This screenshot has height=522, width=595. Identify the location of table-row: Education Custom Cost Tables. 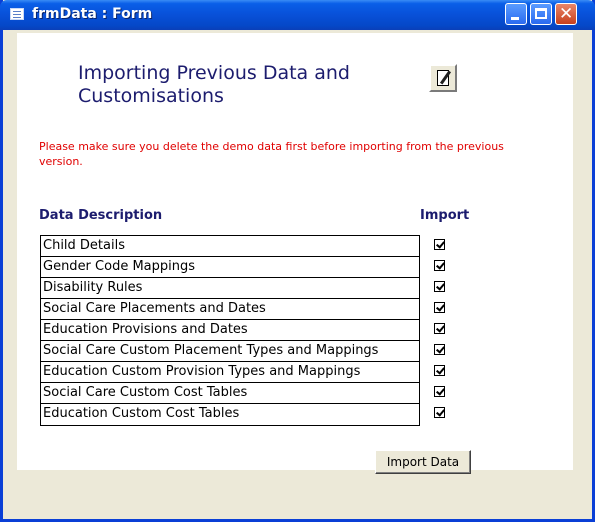
(141, 413).